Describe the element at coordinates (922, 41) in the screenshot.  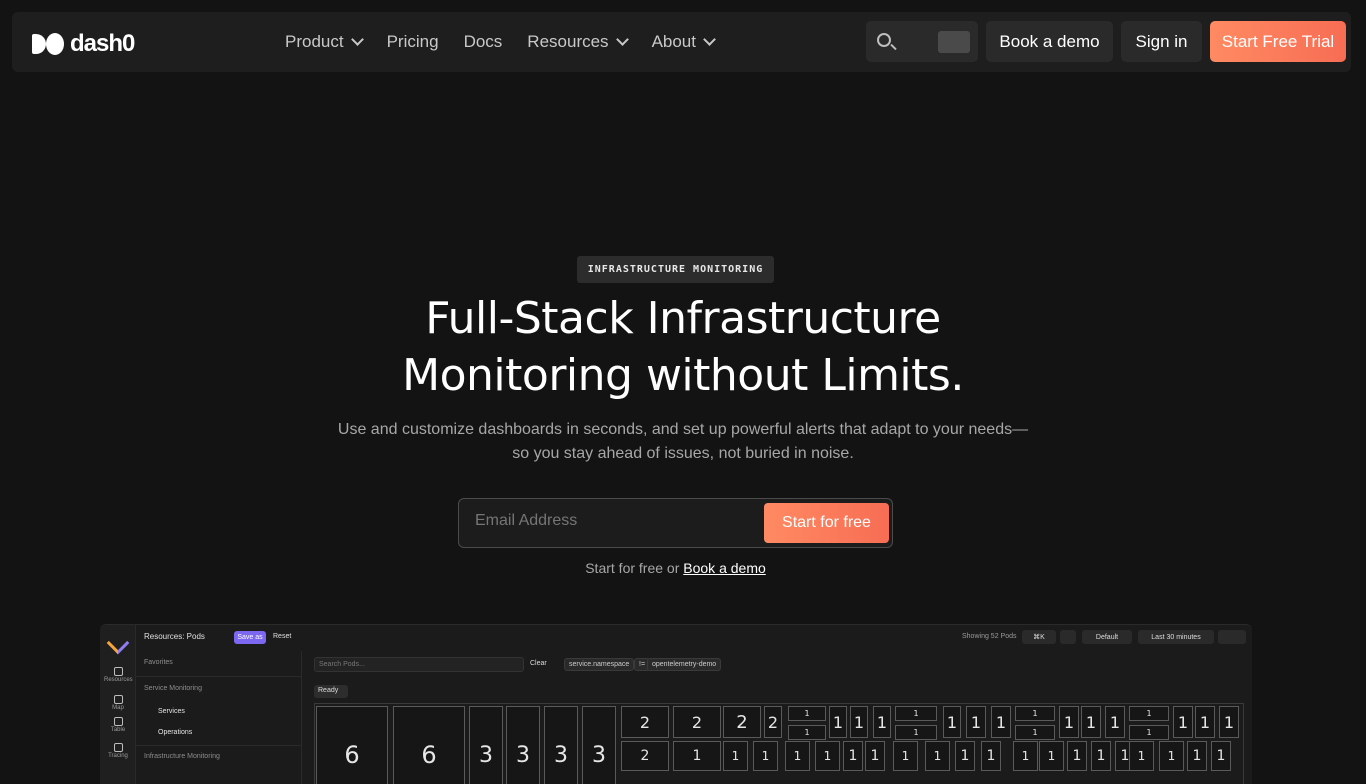
I see `search-button` at that location.